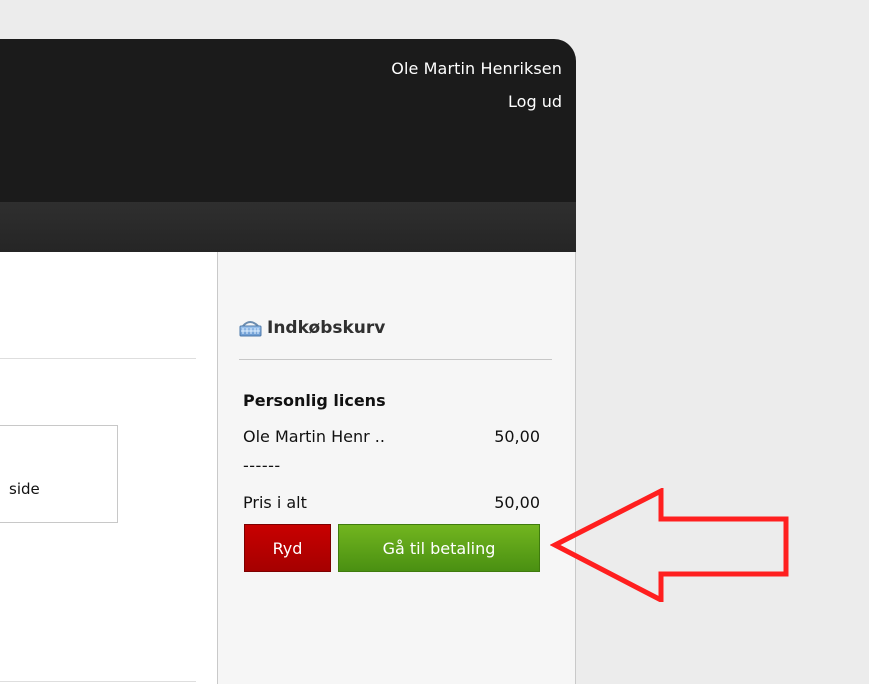 This screenshot has width=869, height=684. Describe the element at coordinates (314, 436) in the screenshot. I see `line-item-label: Ole Martin Henr ..` at that location.